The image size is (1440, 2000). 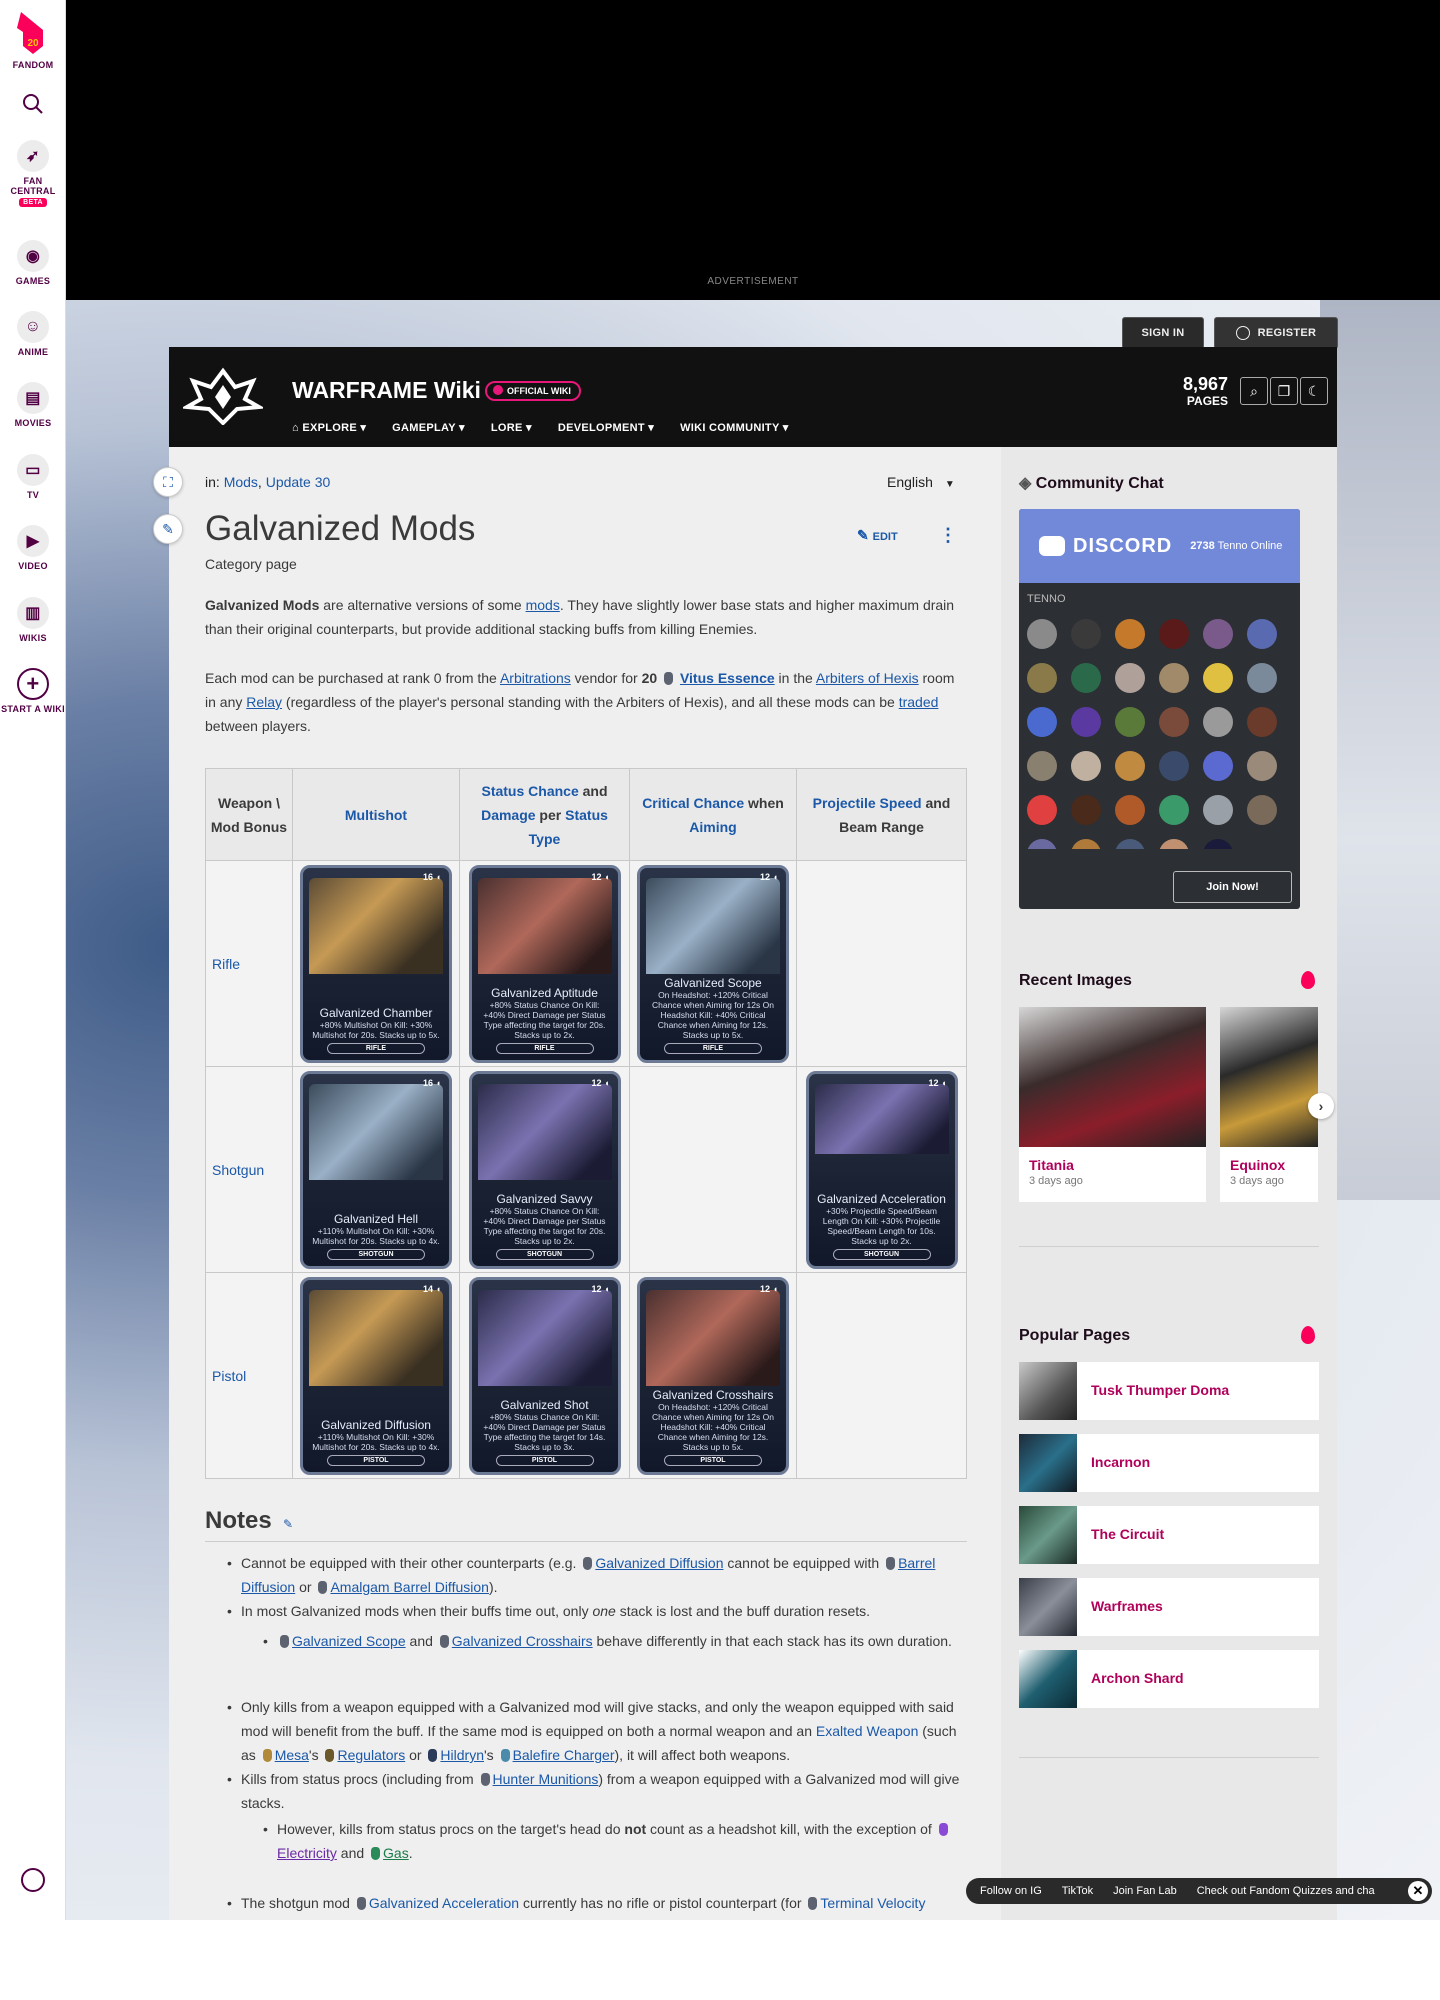 What do you see at coordinates (33, 691) in the screenshot?
I see `start-wiki-link: + START A WIKI` at bounding box center [33, 691].